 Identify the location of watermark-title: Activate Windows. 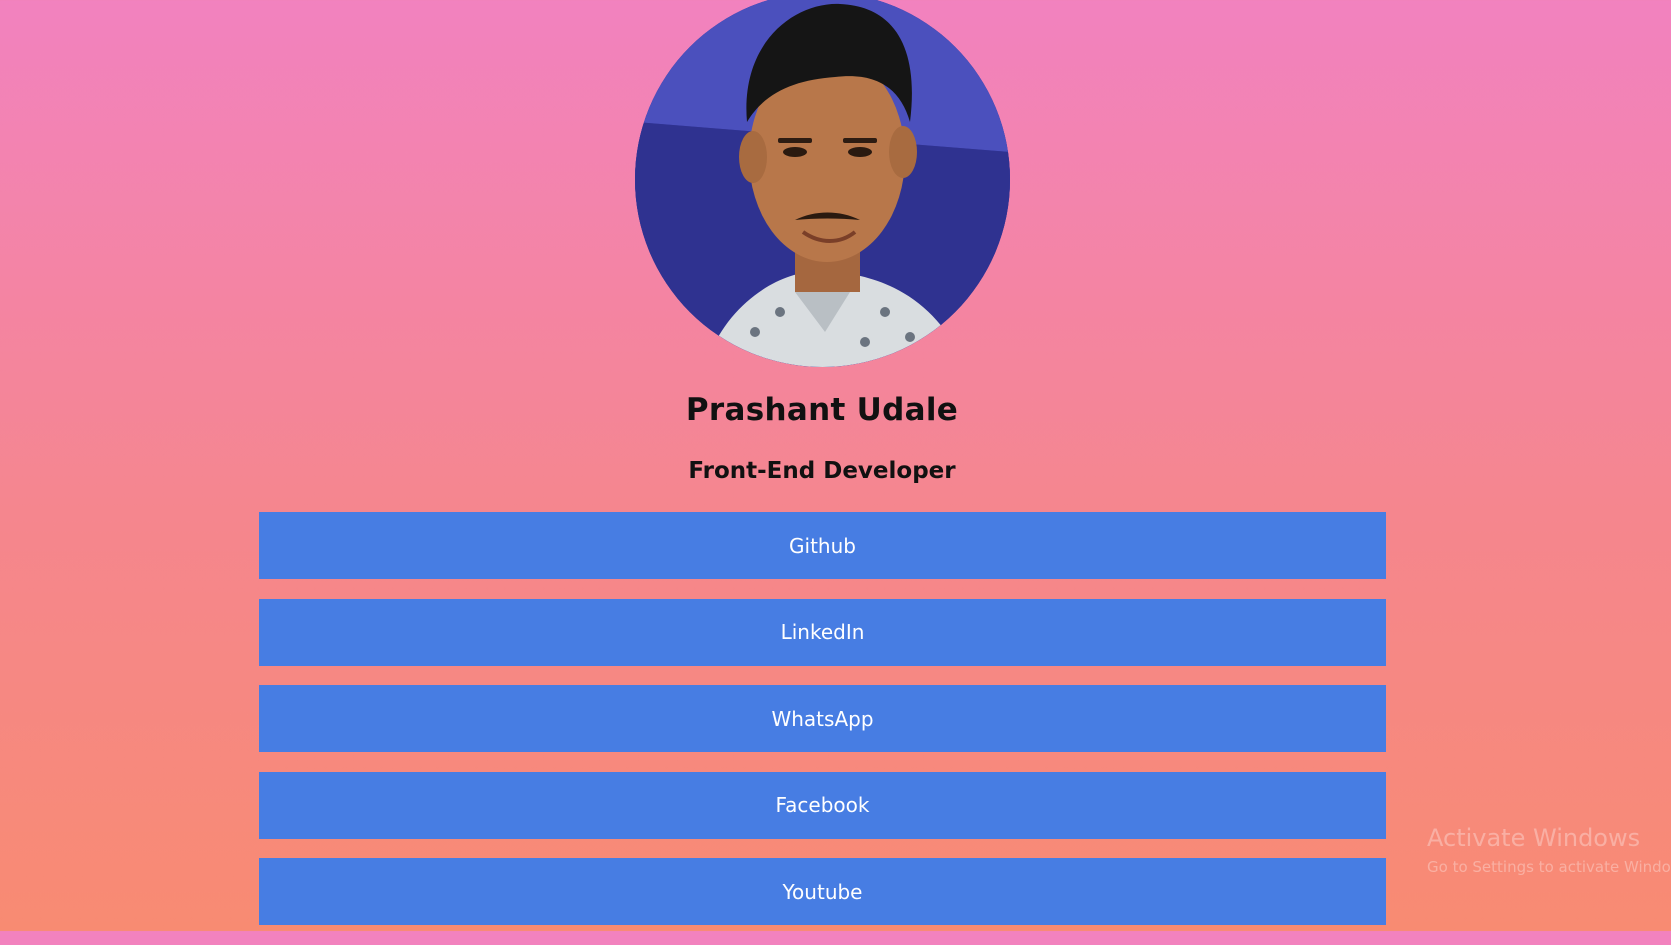
(1534, 838).